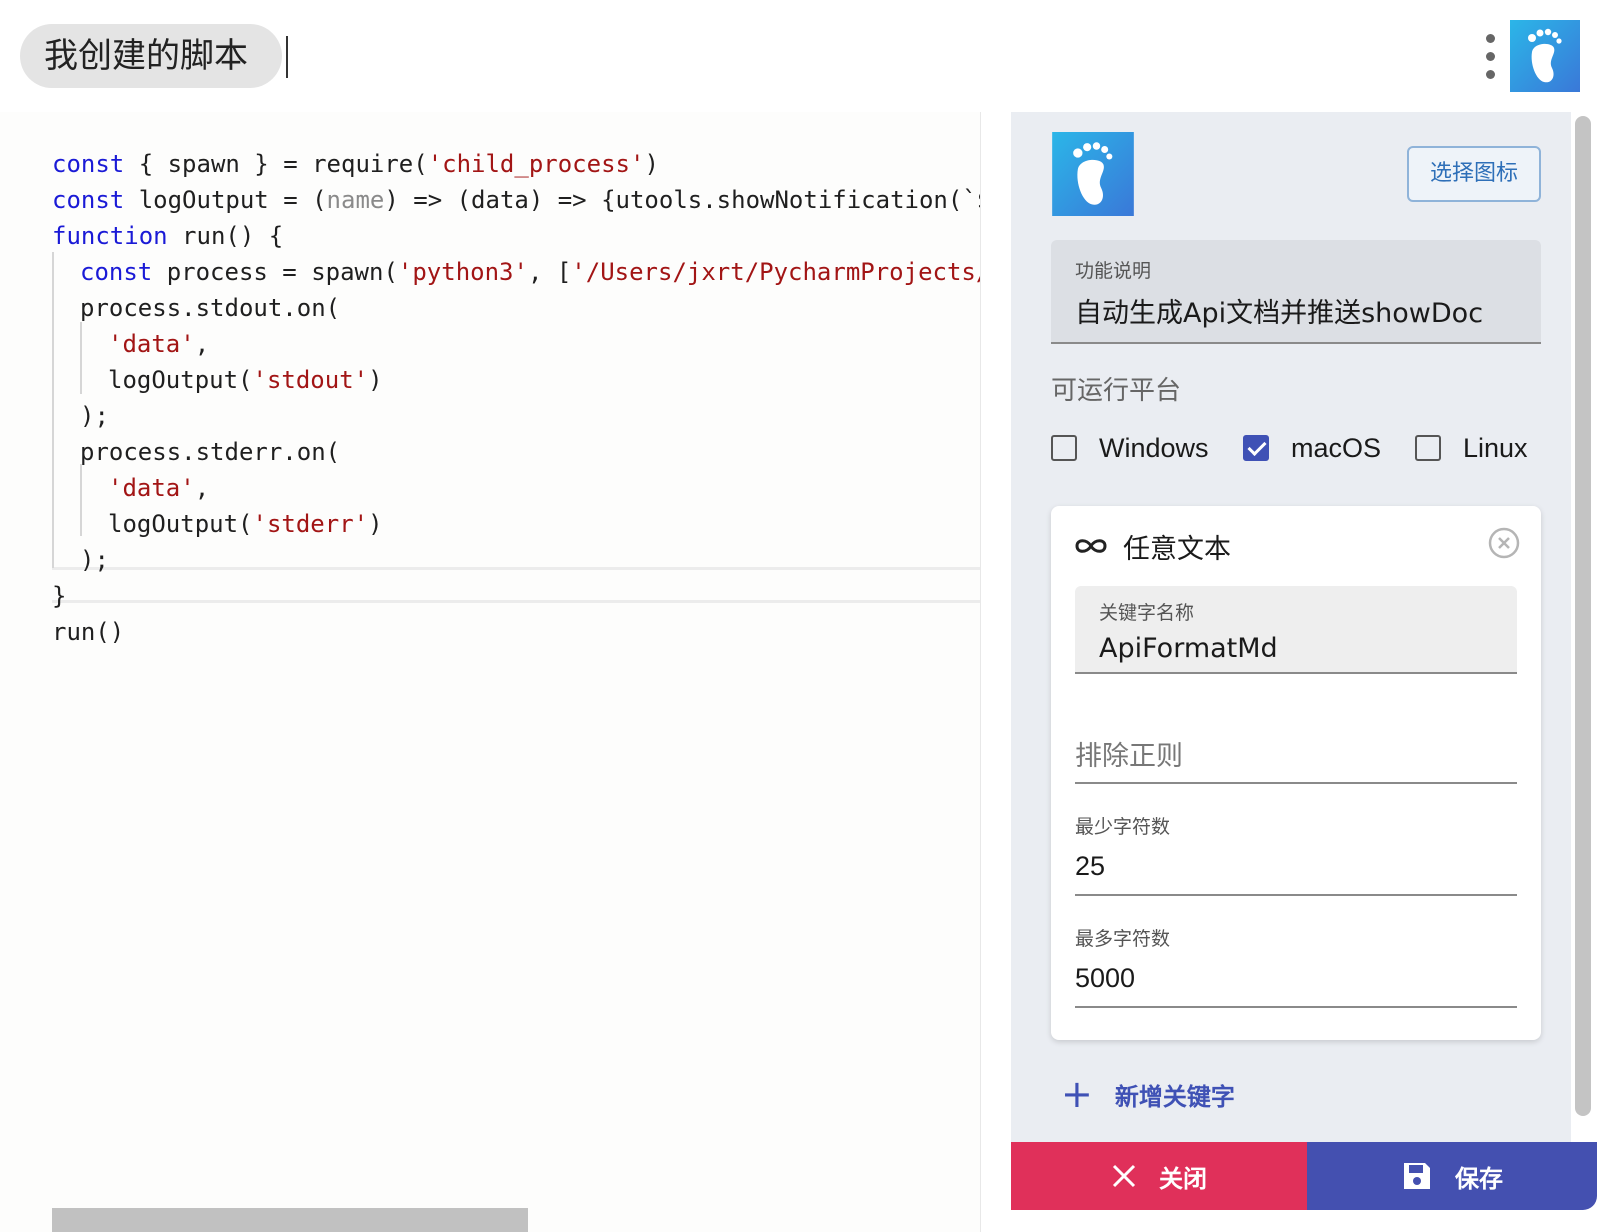 This screenshot has width=1600, height=1232. I want to click on remove-keyword-icon, so click(1504, 543).